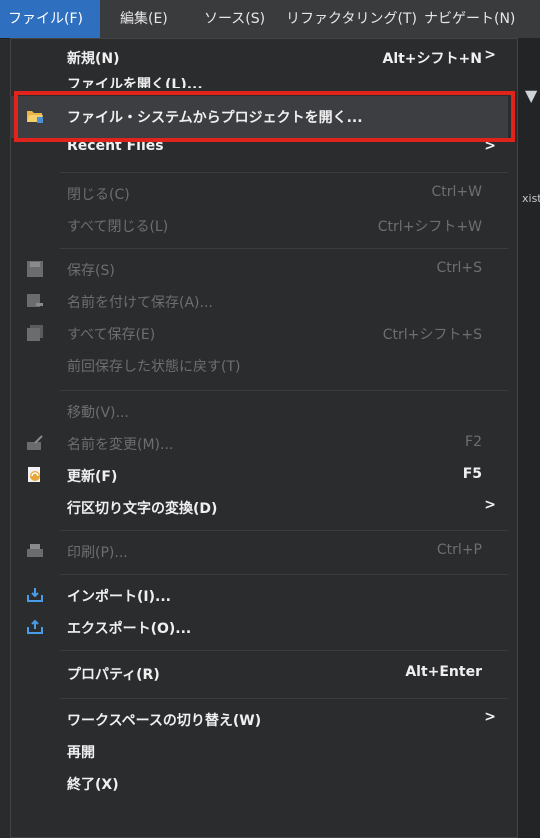 The width and height of the screenshot is (540, 838). What do you see at coordinates (81, 753) in the screenshot?
I see `menu-item-label: 再開` at bounding box center [81, 753].